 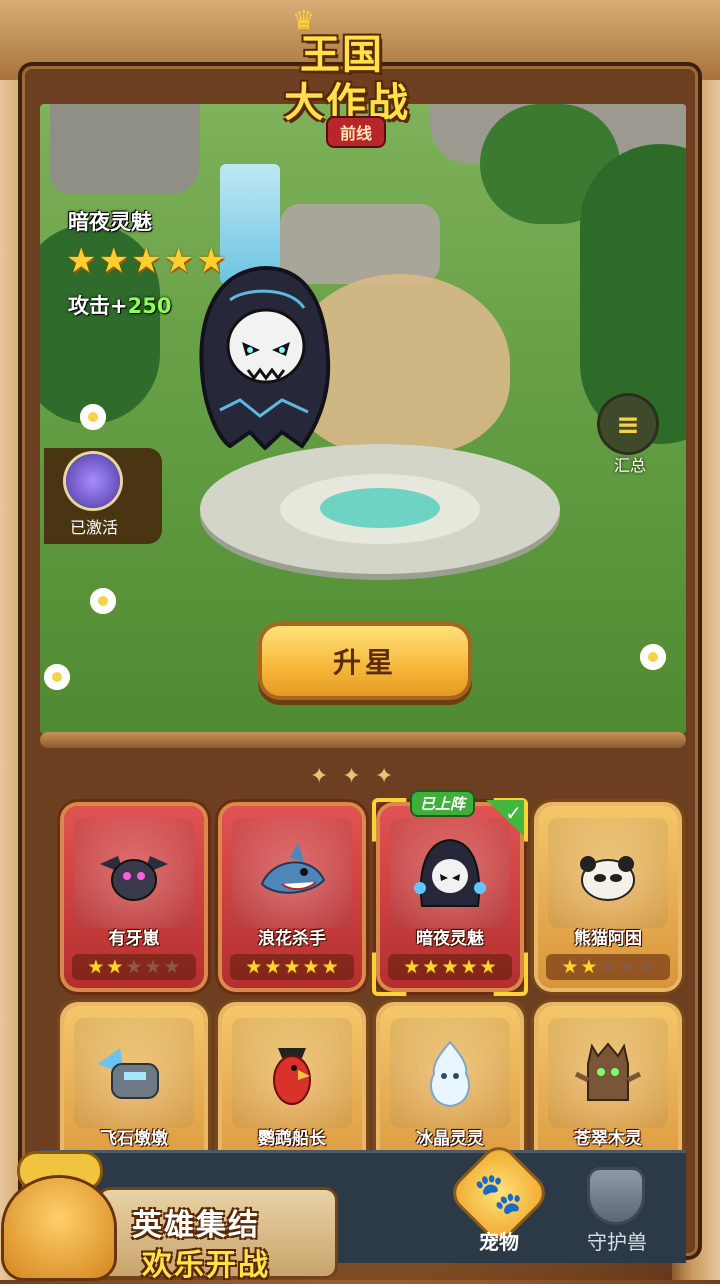 I want to click on pet-card: 熊猫阿困 ★ ★ ★ ★ ★, so click(x=608, y=897).